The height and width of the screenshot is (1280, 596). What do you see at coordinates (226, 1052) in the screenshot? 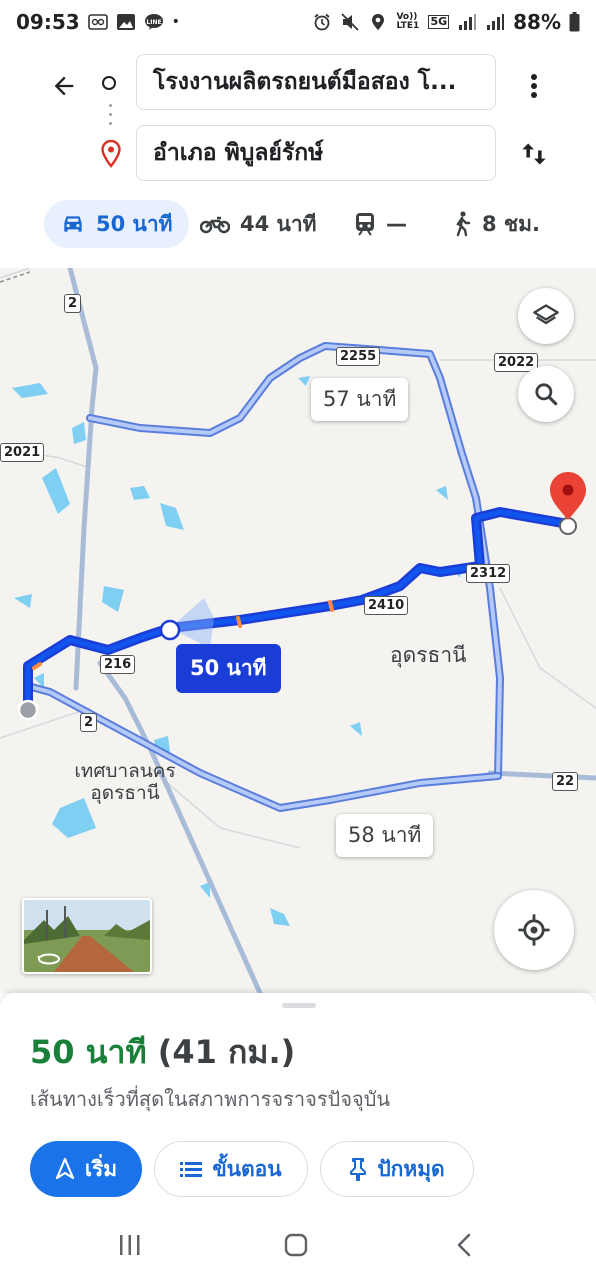
I see `route-distance: (41 กม.)` at bounding box center [226, 1052].